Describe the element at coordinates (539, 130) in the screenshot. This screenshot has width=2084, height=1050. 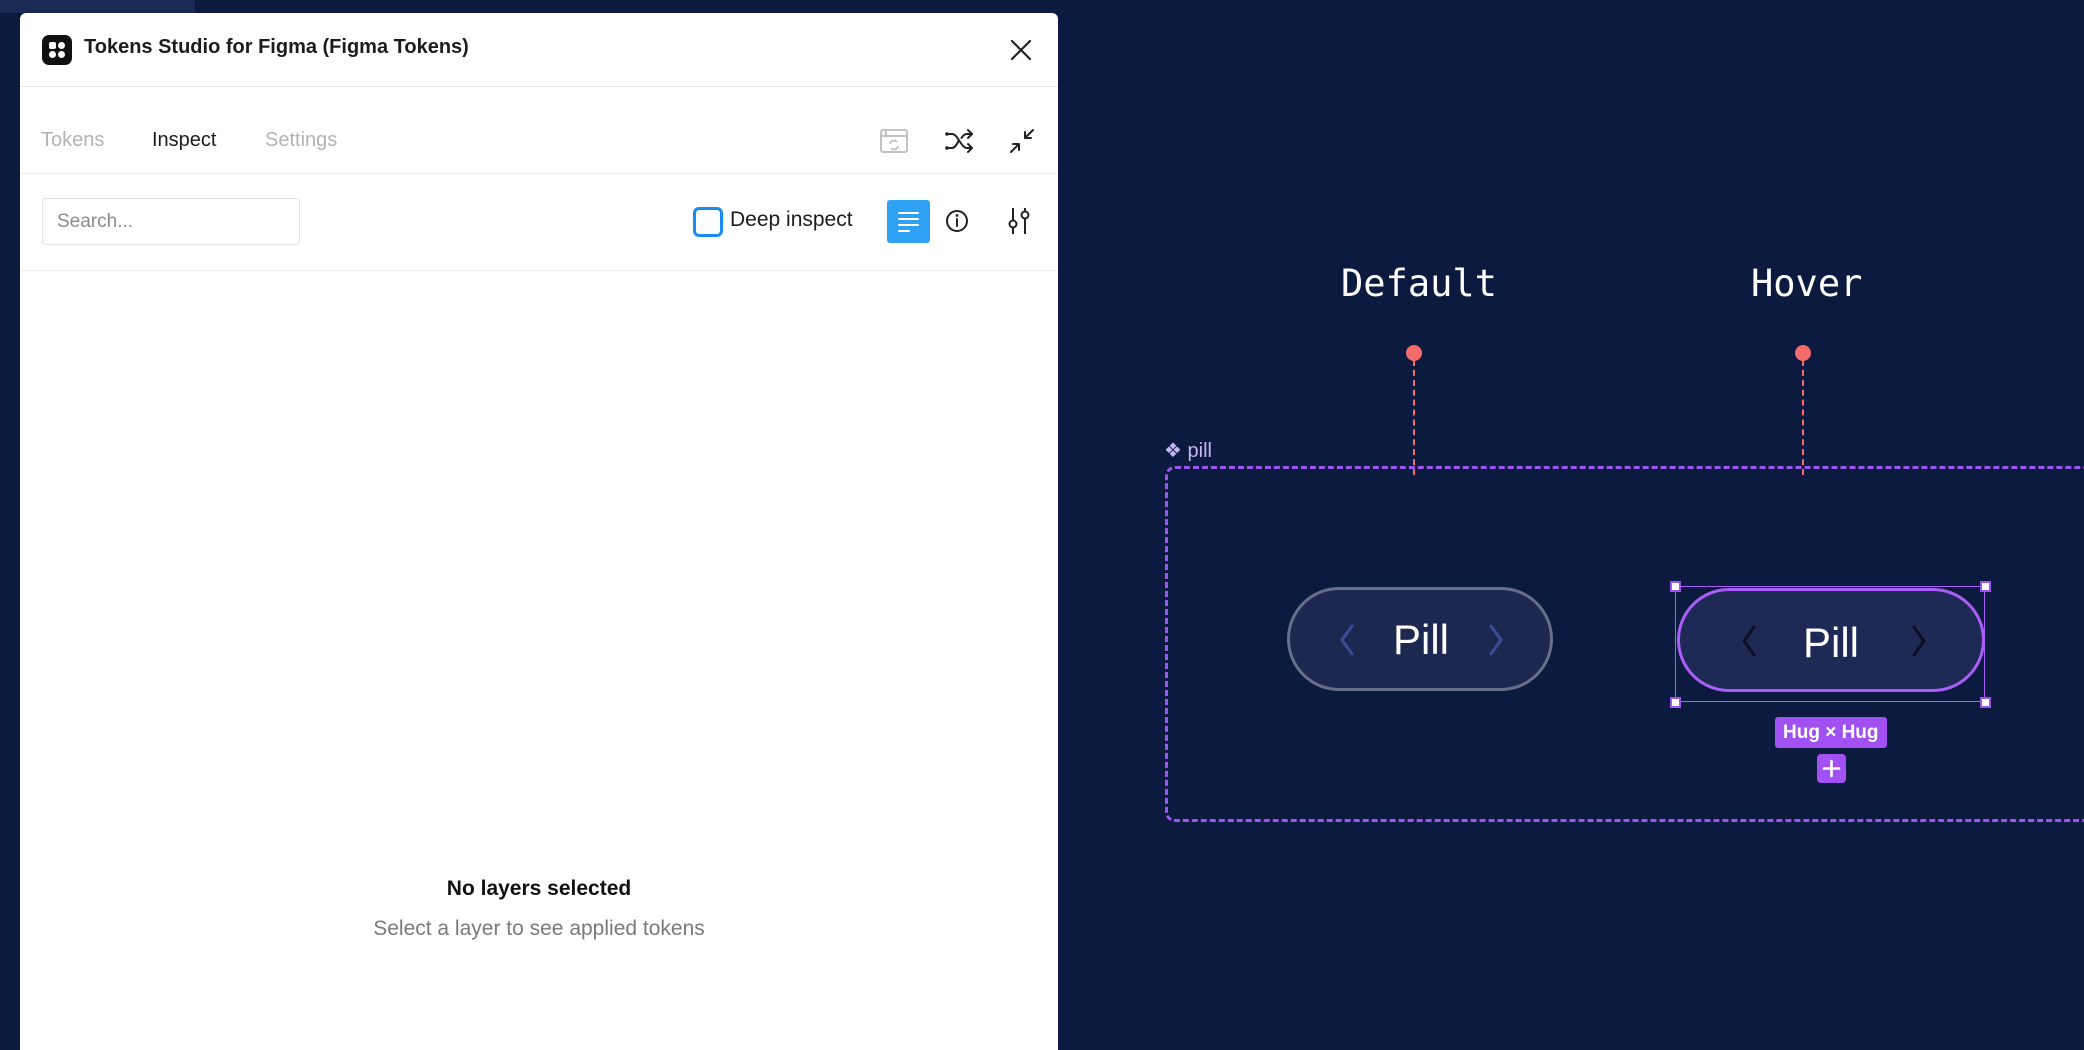
I see `tab-bar: Tokens Inspect Settings` at that location.